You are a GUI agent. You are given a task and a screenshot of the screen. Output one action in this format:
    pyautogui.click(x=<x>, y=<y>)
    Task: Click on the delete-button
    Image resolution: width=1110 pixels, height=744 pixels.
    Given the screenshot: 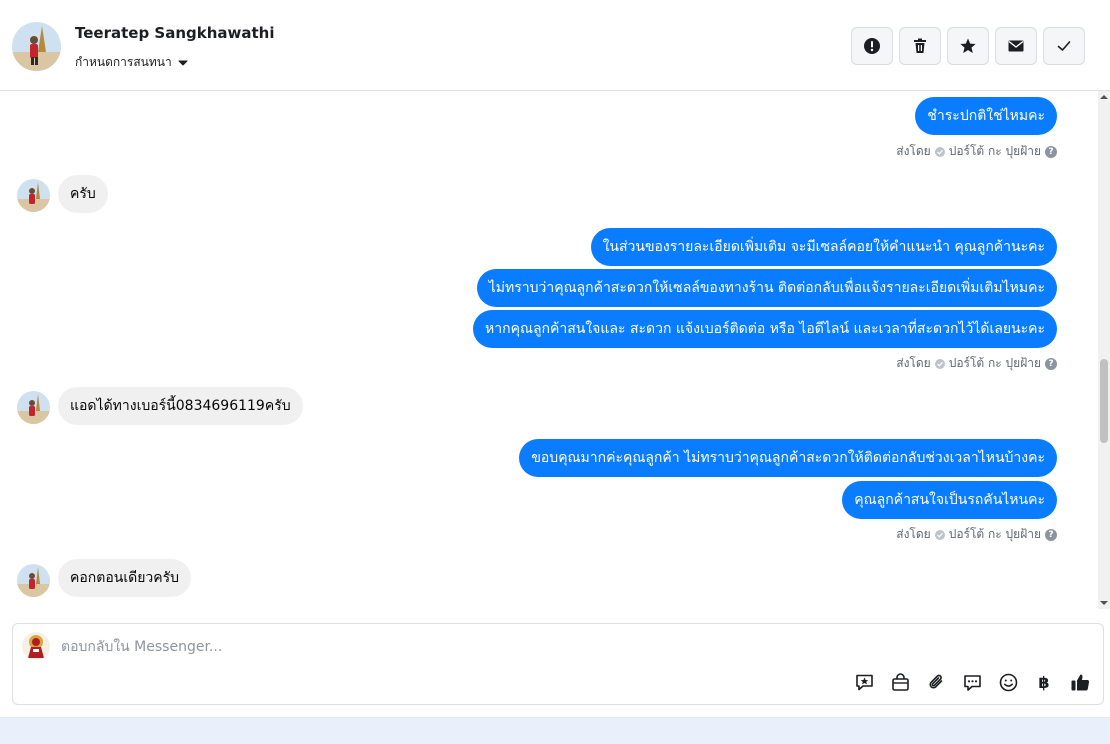 What is the action you would take?
    pyautogui.click(x=920, y=46)
    